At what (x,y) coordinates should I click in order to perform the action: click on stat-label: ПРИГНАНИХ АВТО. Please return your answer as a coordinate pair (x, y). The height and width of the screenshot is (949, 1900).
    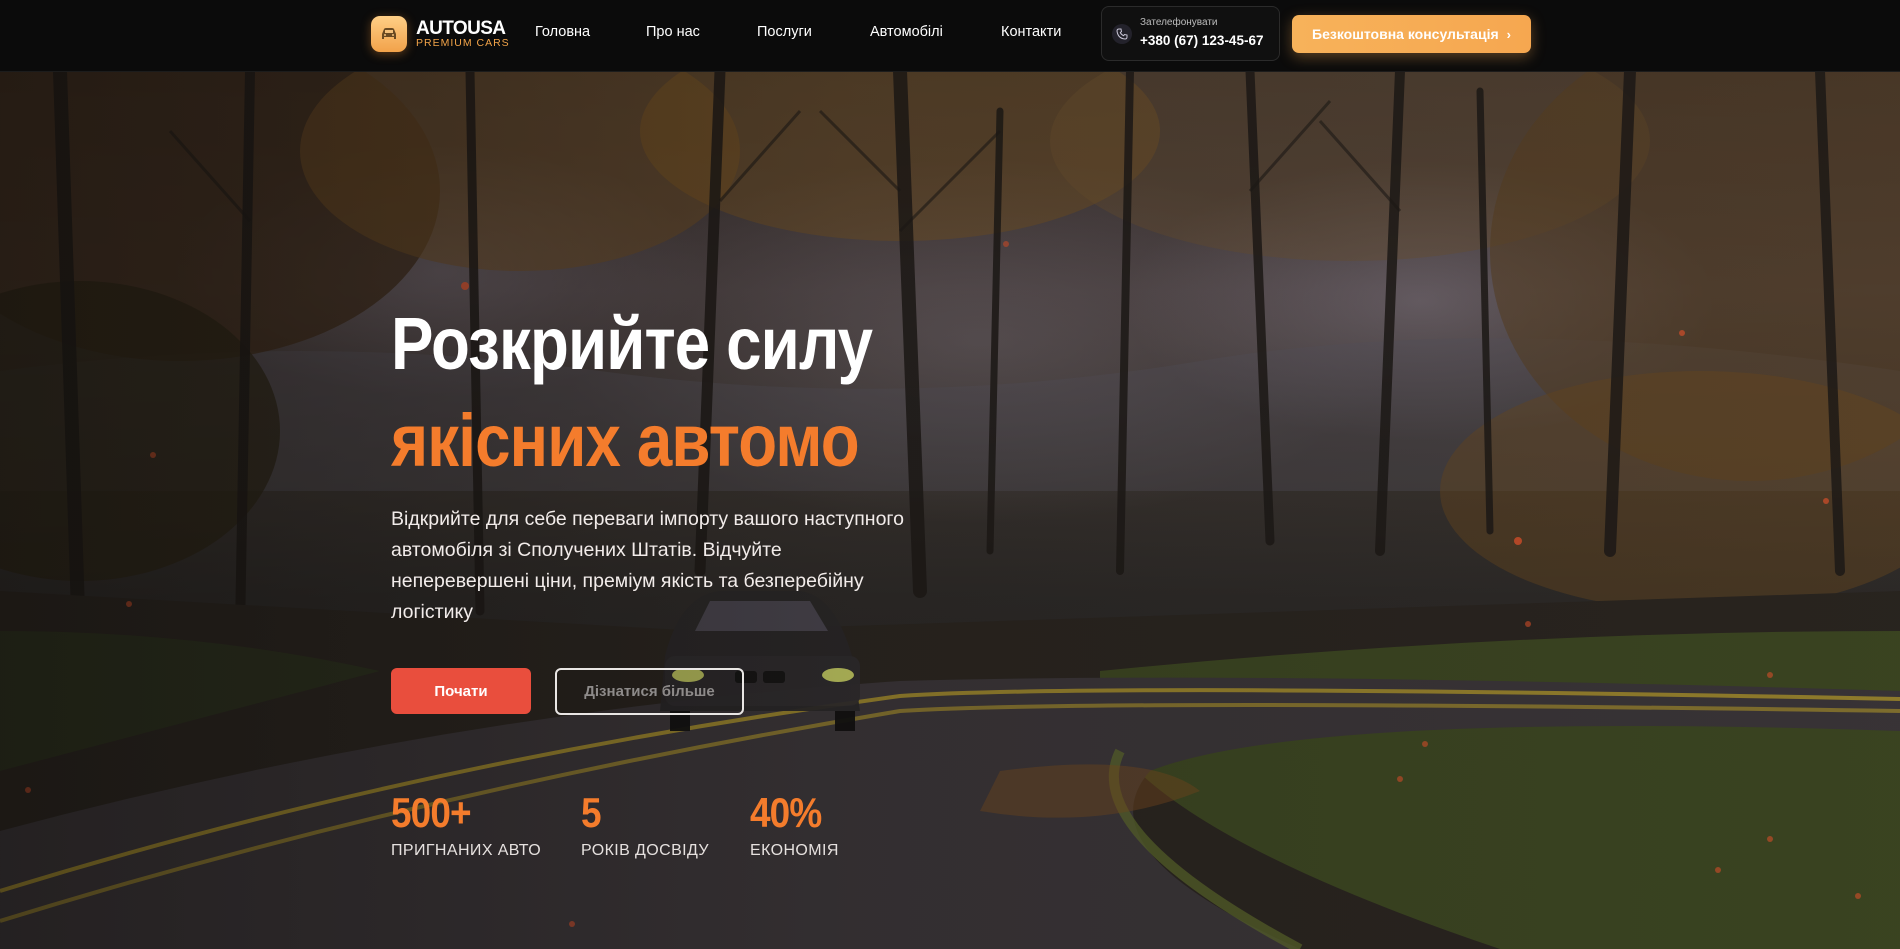
    Looking at the image, I should click on (466, 850).